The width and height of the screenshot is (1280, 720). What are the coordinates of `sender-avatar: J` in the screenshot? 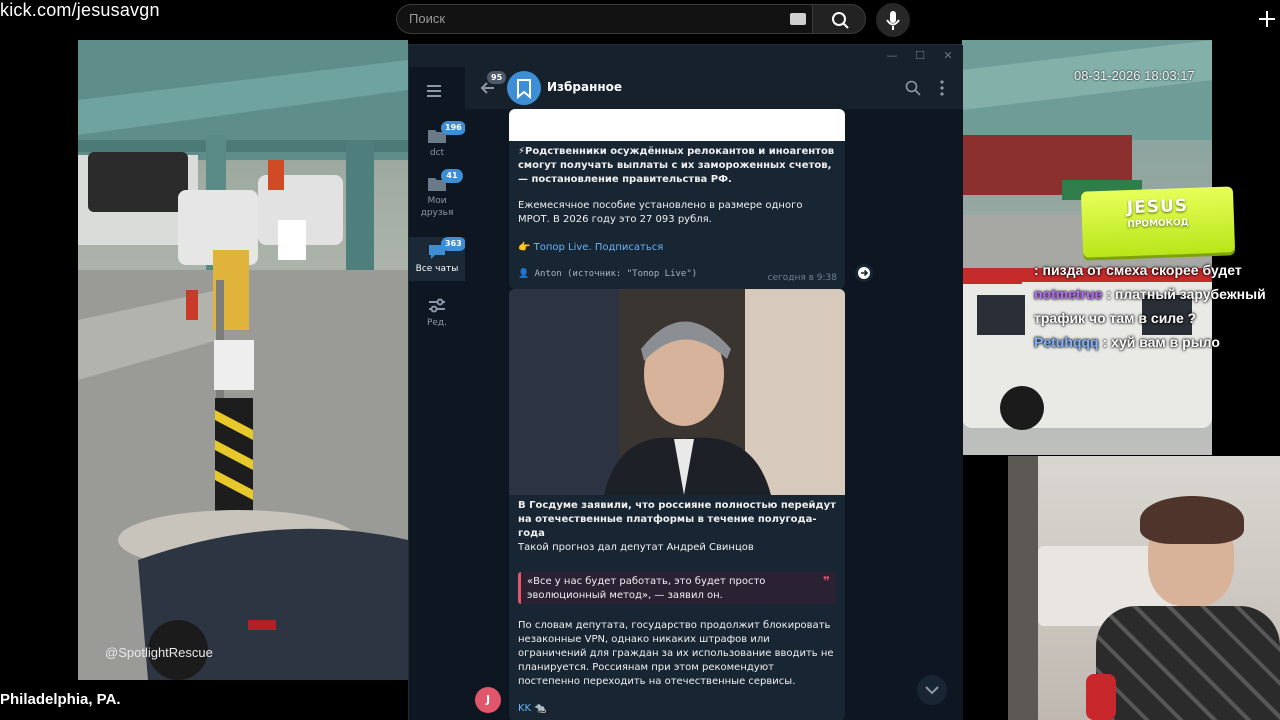 It's located at (488, 700).